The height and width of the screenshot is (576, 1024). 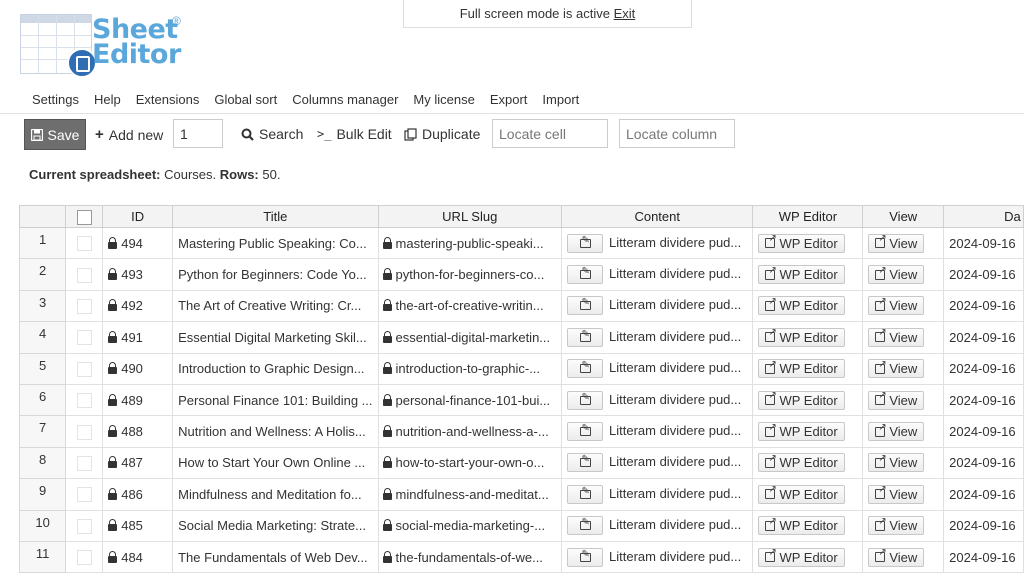 I want to click on column-header-content: Content, so click(x=657, y=216).